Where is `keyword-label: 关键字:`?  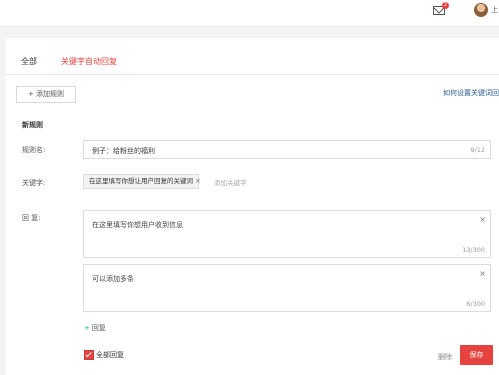 keyword-label: 关键字: is located at coordinates (34, 183).